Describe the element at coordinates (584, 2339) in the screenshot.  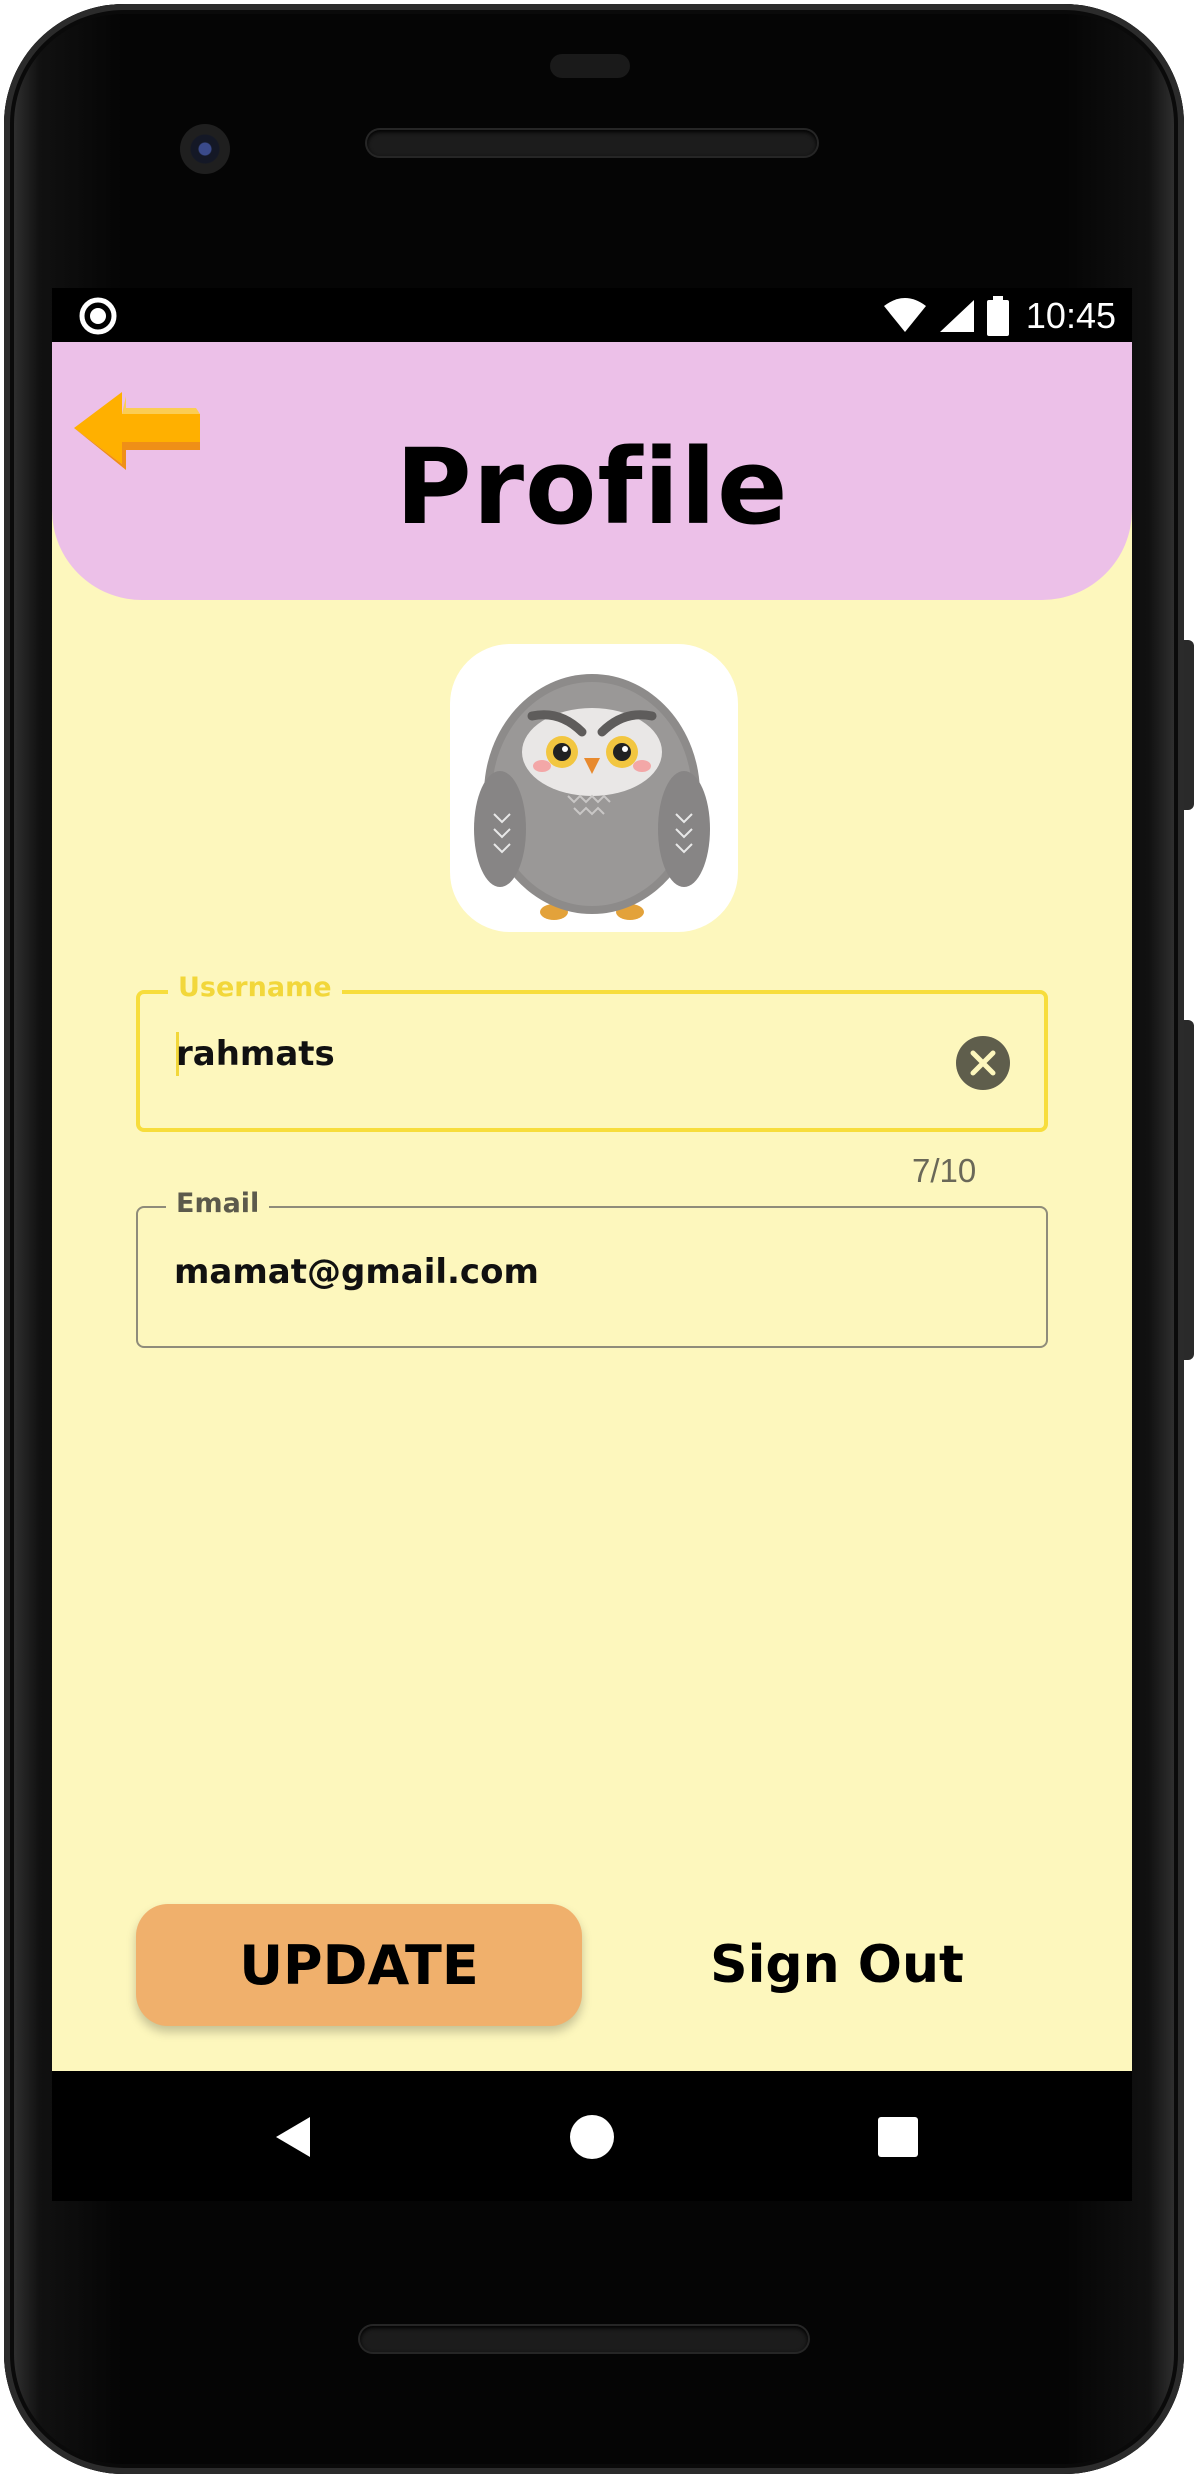
I see `bottom-speaker` at that location.